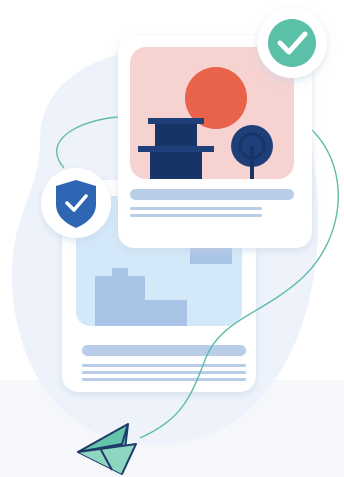 The image size is (344, 477). What do you see at coordinates (76, 203) in the screenshot?
I see `shield-check-icon` at bounding box center [76, 203].